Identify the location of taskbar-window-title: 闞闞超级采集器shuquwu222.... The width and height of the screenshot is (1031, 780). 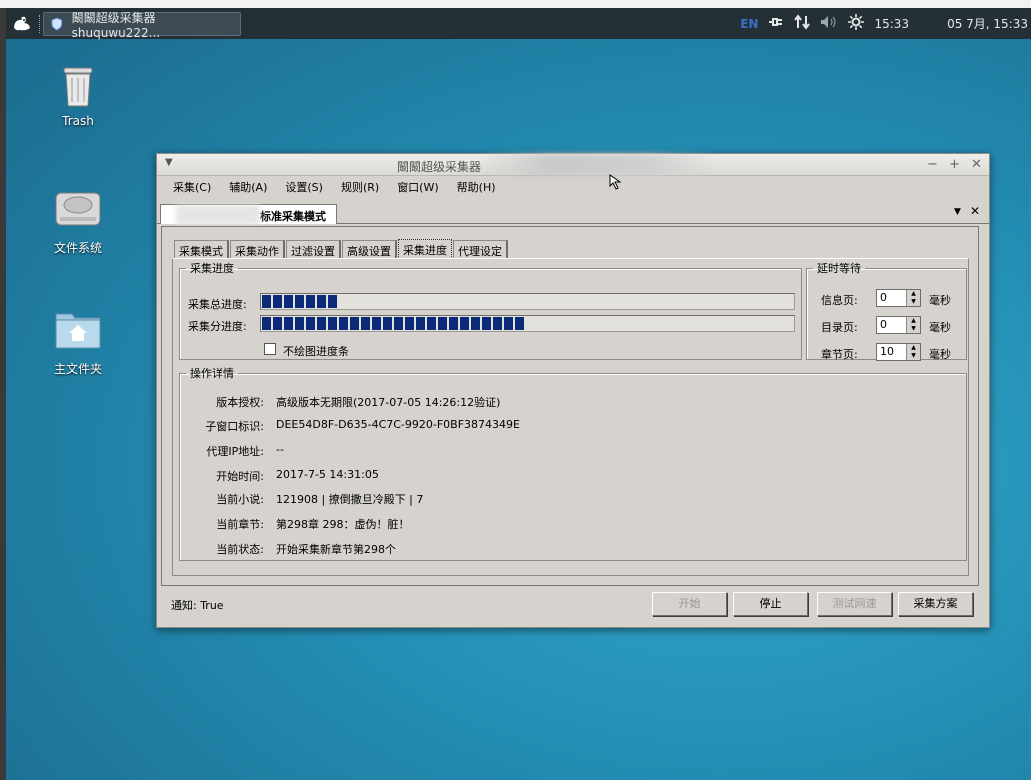
(116, 25).